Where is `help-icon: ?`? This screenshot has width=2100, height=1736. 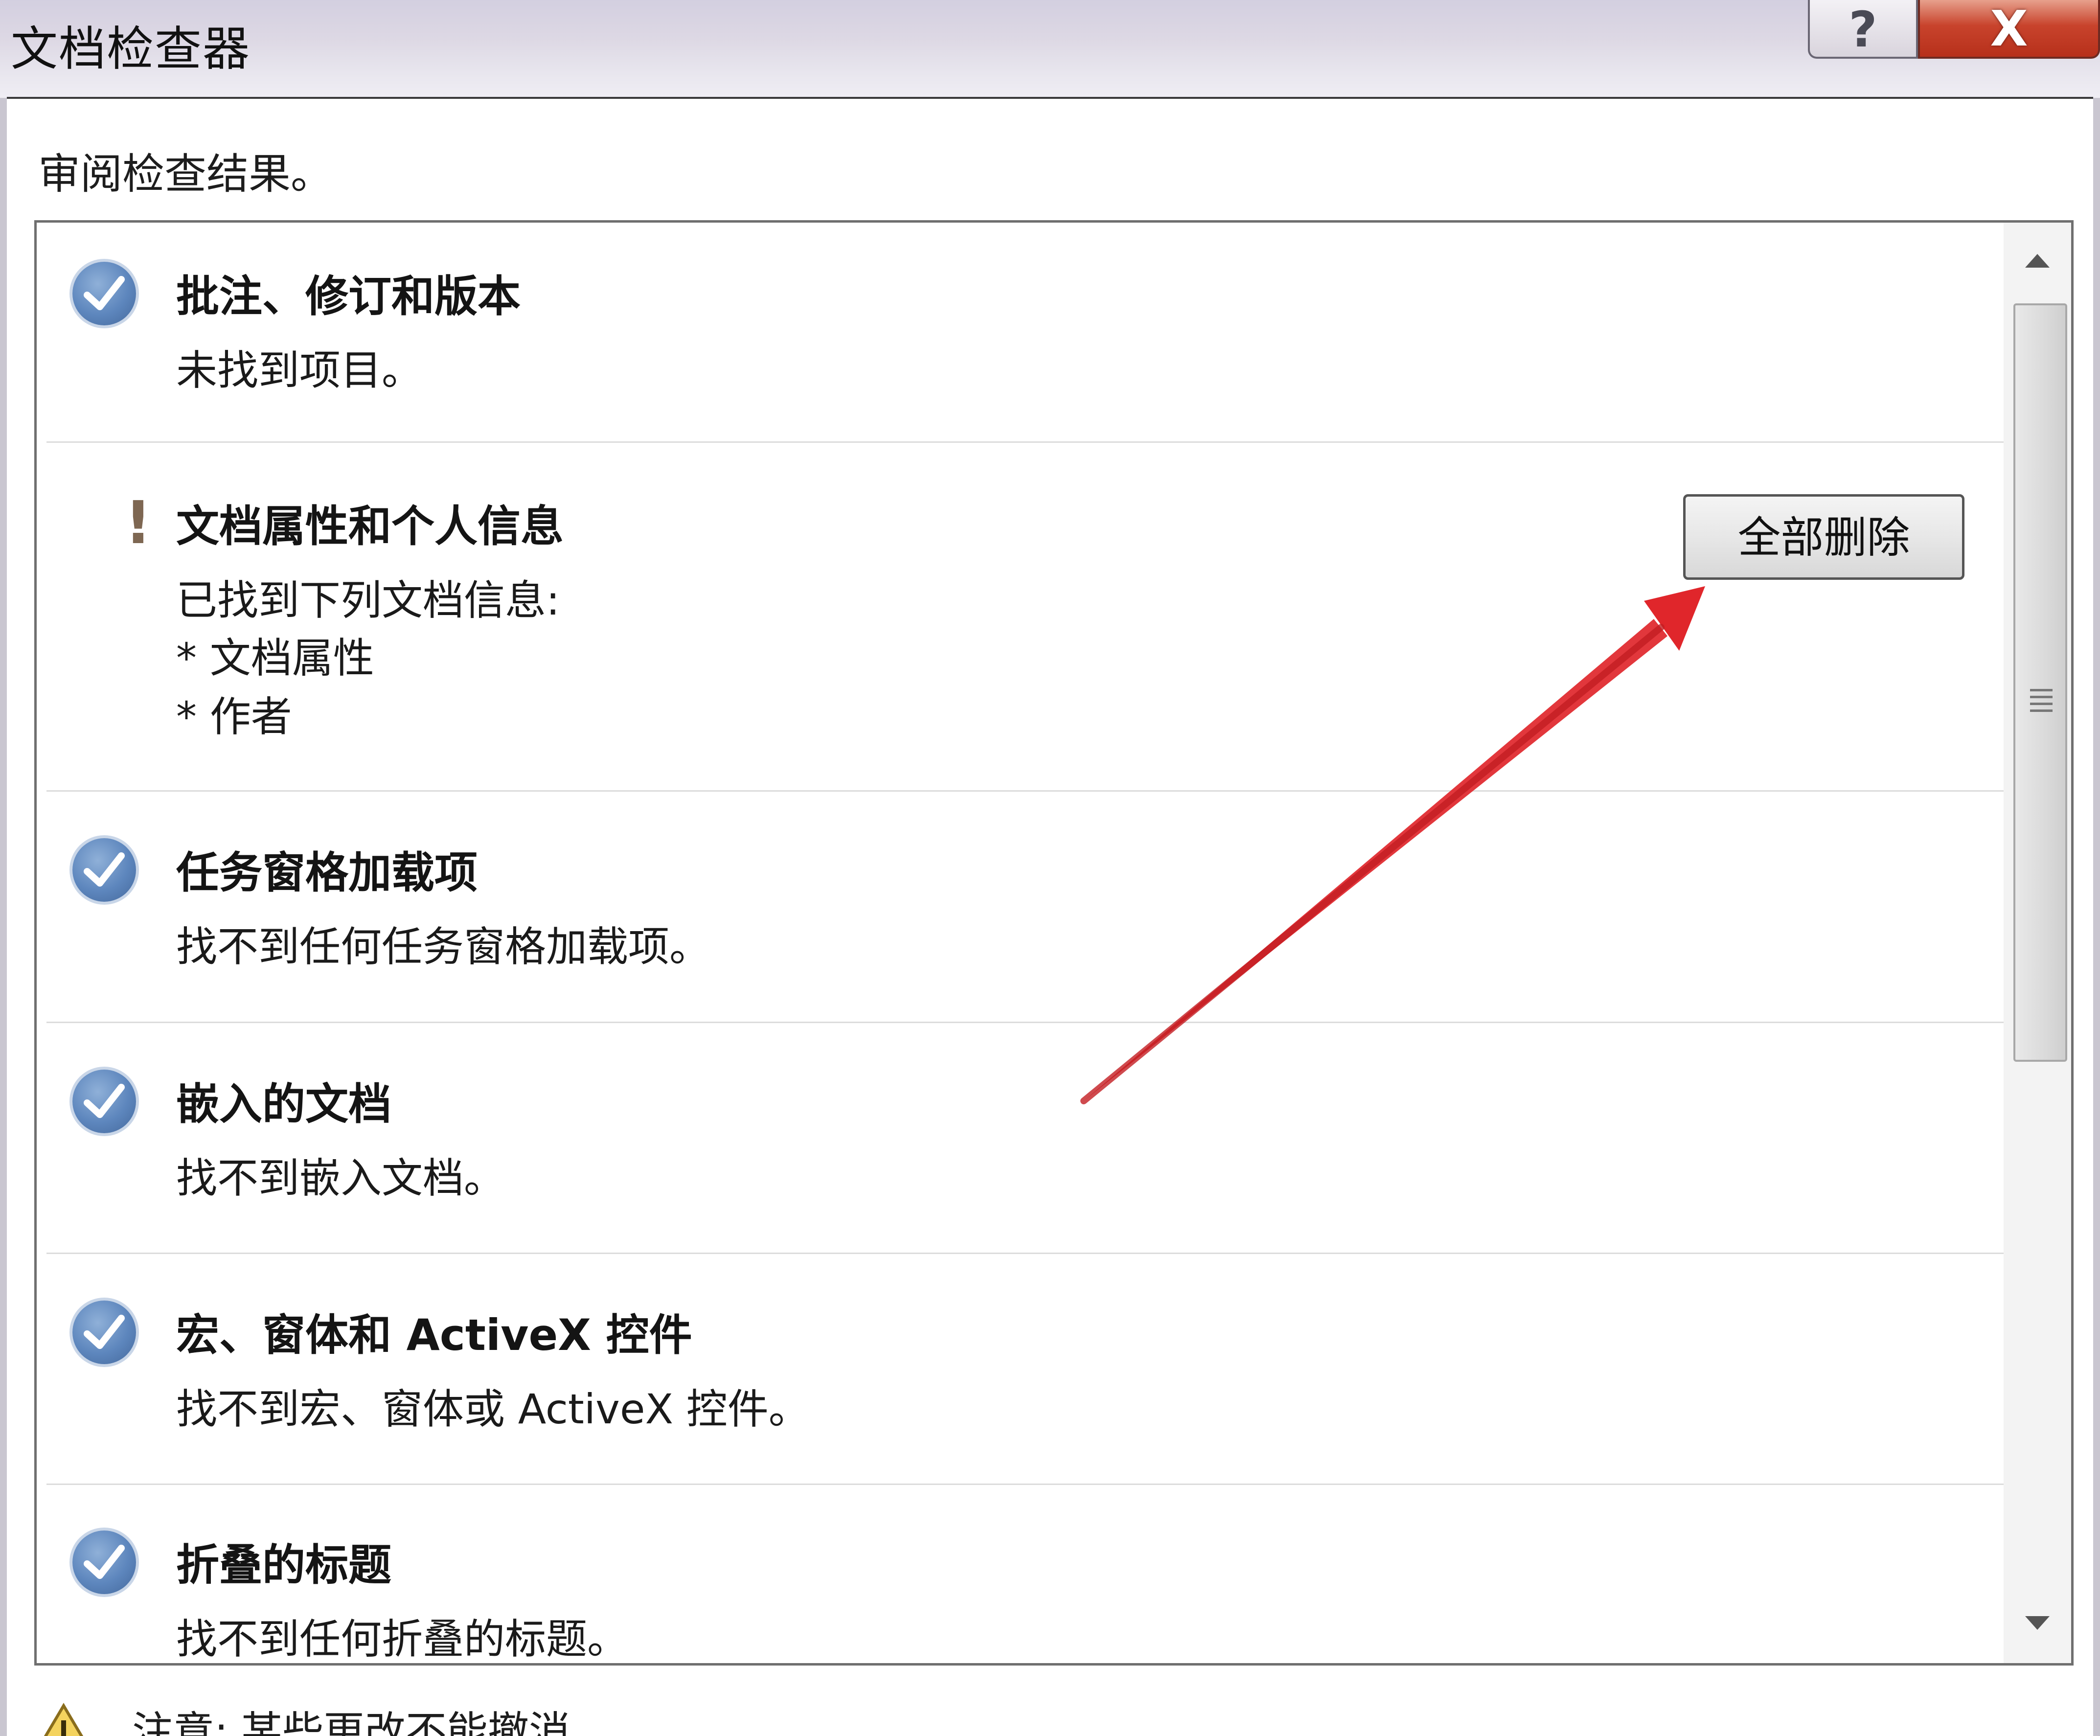 help-icon: ? is located at coordinates (1863, 30).